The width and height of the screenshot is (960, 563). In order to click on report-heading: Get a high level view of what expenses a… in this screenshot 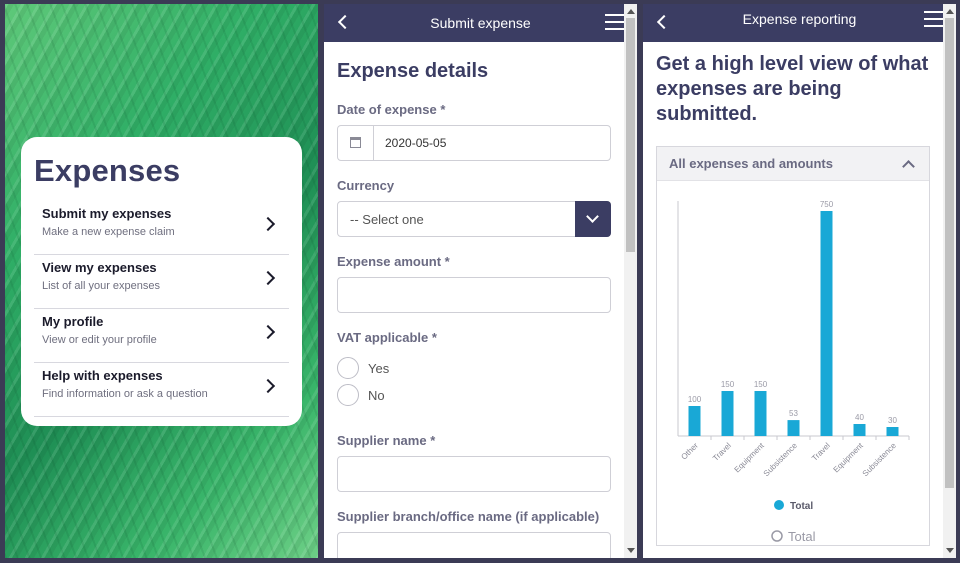, I will do `click(792, 89)`.